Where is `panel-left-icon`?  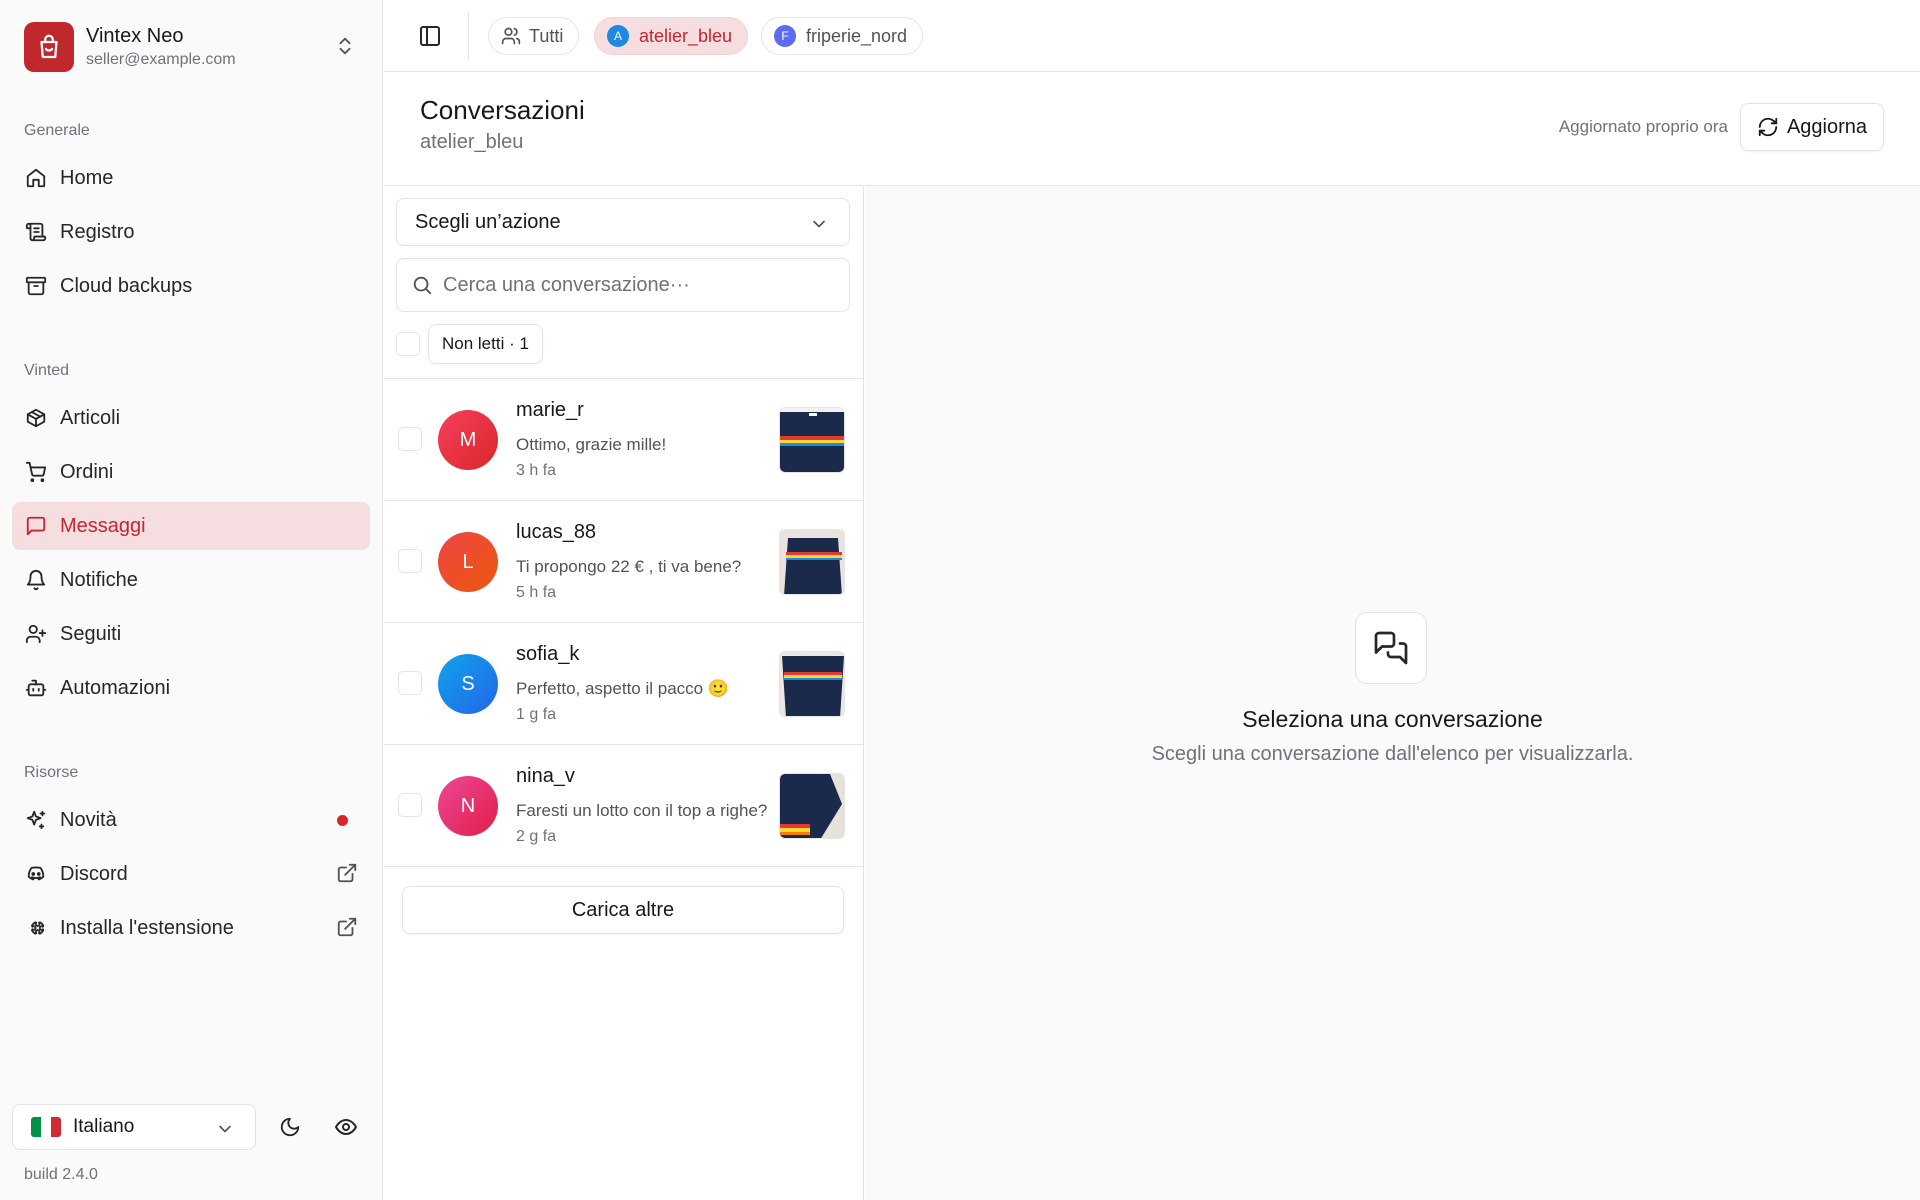 panel-left-icon is located at coordinates (430, 36).